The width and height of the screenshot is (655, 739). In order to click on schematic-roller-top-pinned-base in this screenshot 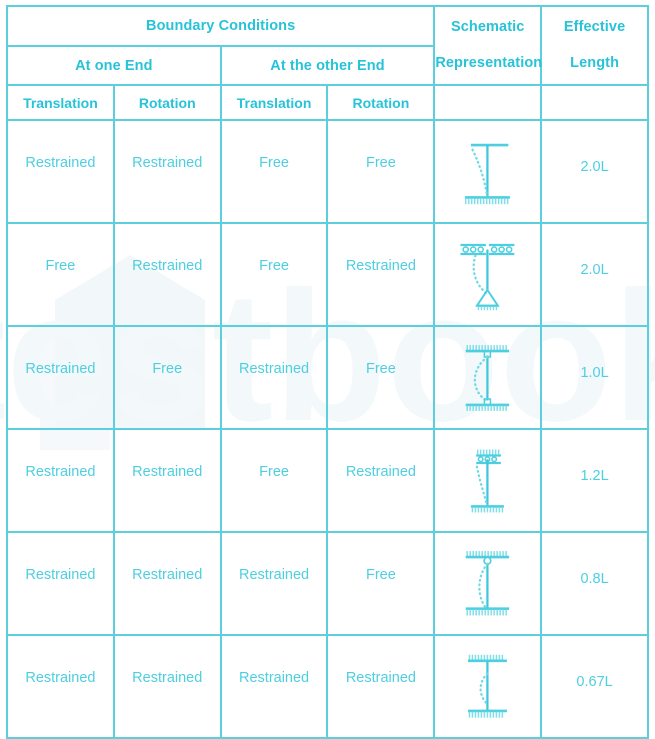, I will do `click(488, 274)`.